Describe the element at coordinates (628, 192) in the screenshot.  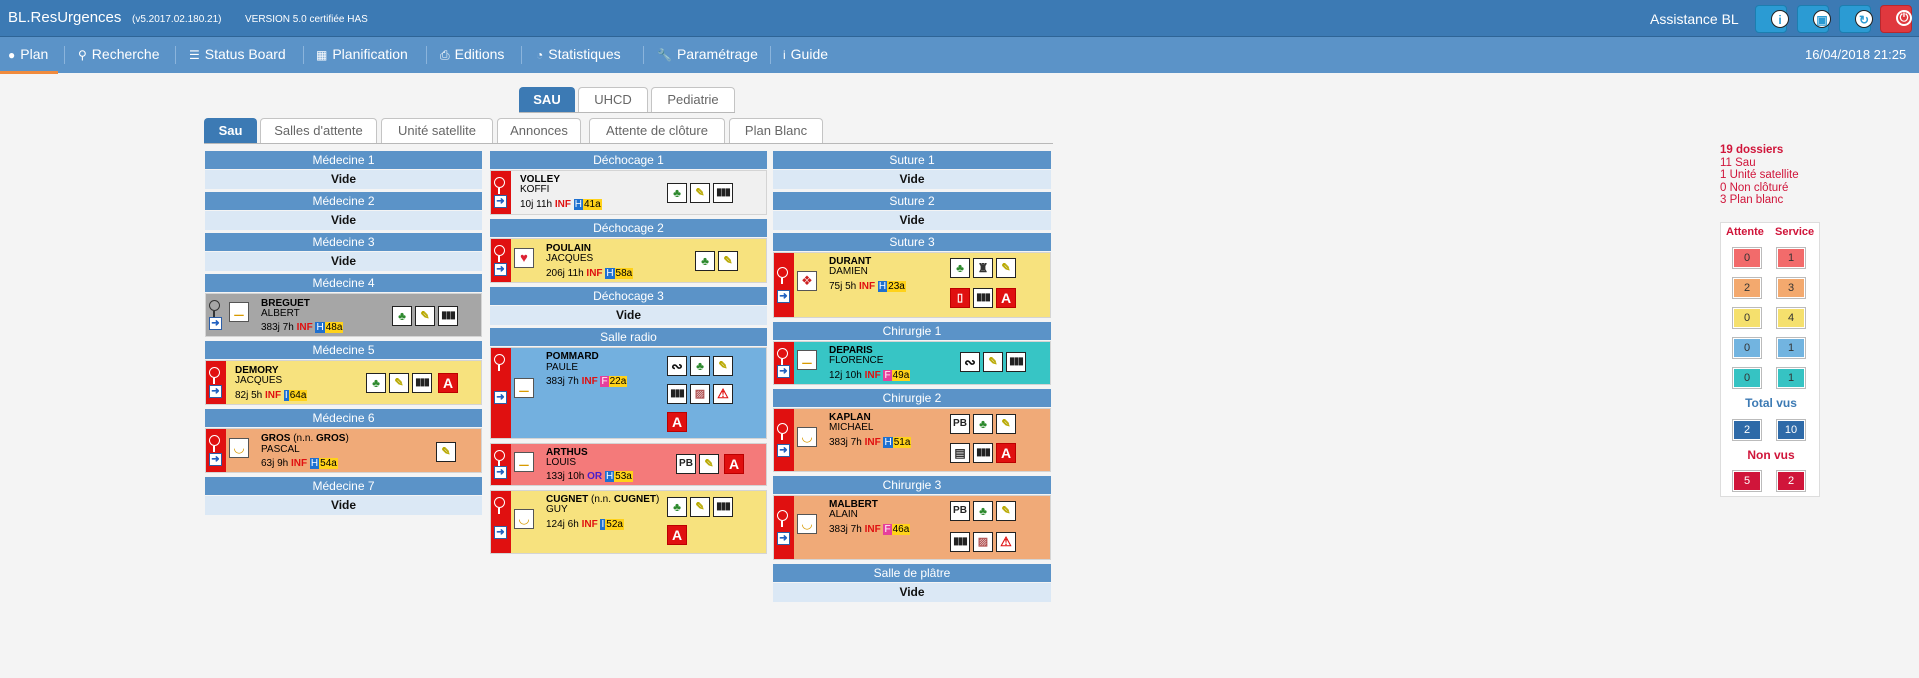
I see `patient-card: ➜ VOLLEY KOFFI 10j 11h INF H 41a ♣ ✎ ▮▮▮` at that location.